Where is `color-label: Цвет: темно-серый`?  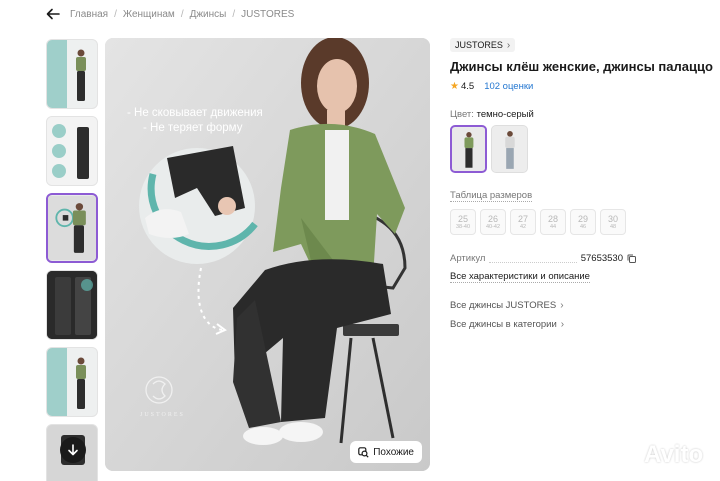 color-label: Цвет: темно-серый is located at coordinates (492, 114).